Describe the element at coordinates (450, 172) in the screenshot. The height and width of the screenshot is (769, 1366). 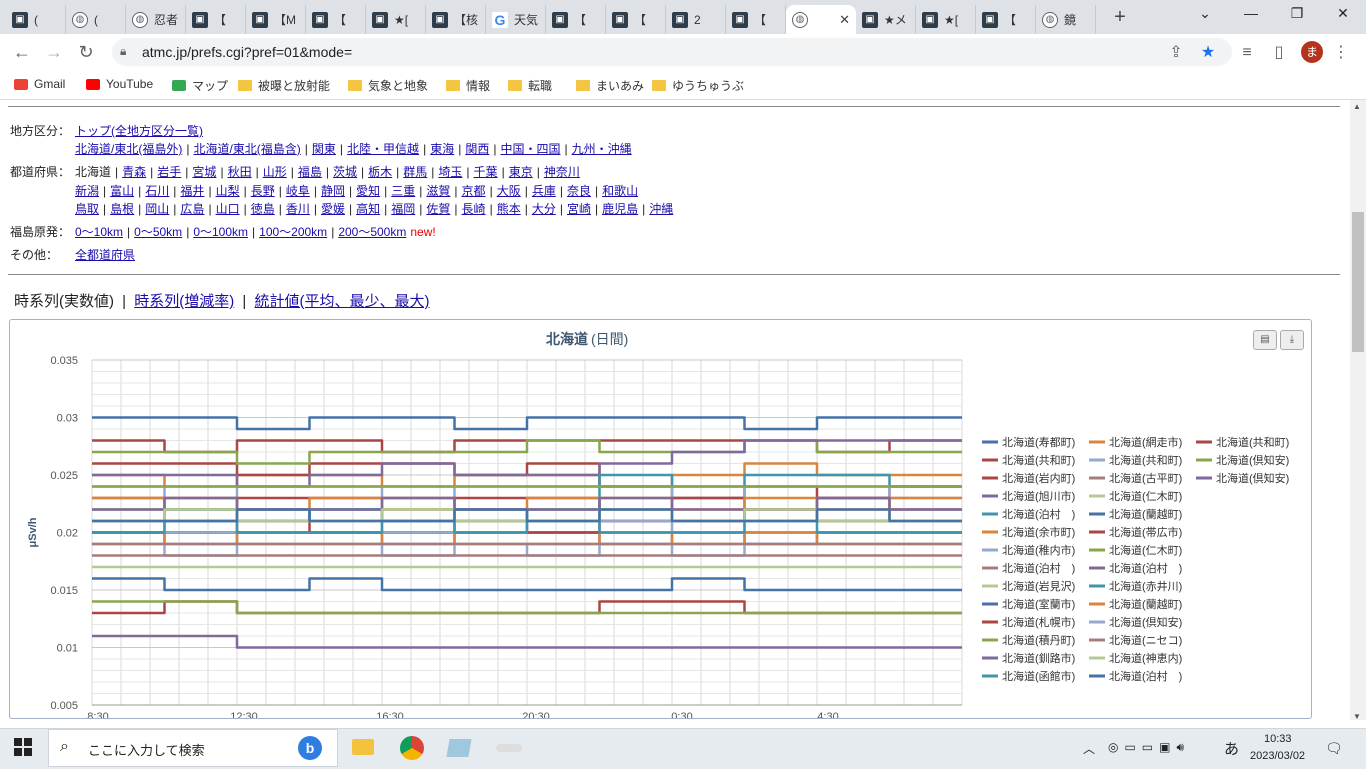
I see `pref-link: 埼玉` at that location.